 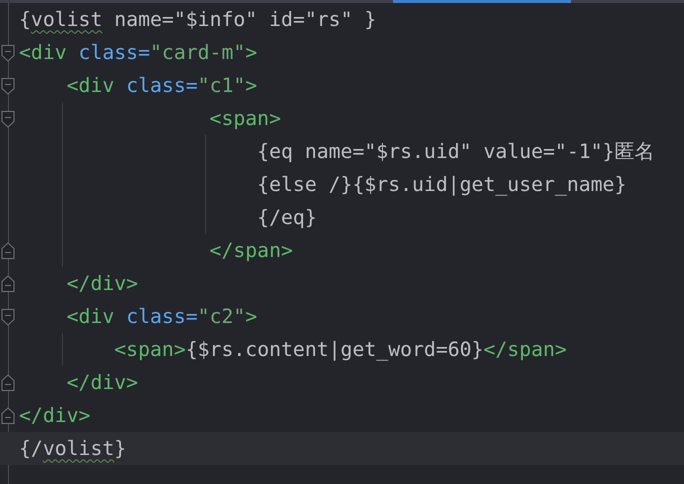 I want to click on code-line: <span>, so click(x=245, y=118).